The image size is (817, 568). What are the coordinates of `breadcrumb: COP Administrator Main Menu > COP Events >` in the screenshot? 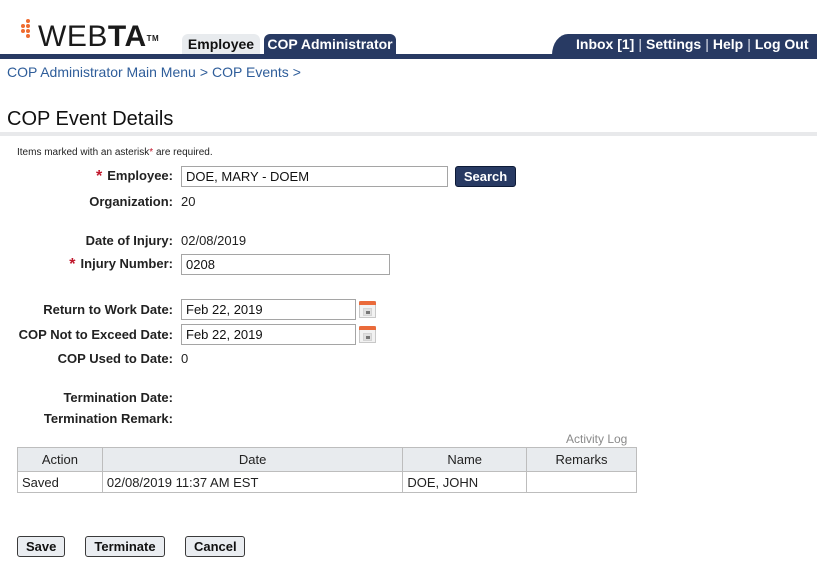 It's located at (156, 72).